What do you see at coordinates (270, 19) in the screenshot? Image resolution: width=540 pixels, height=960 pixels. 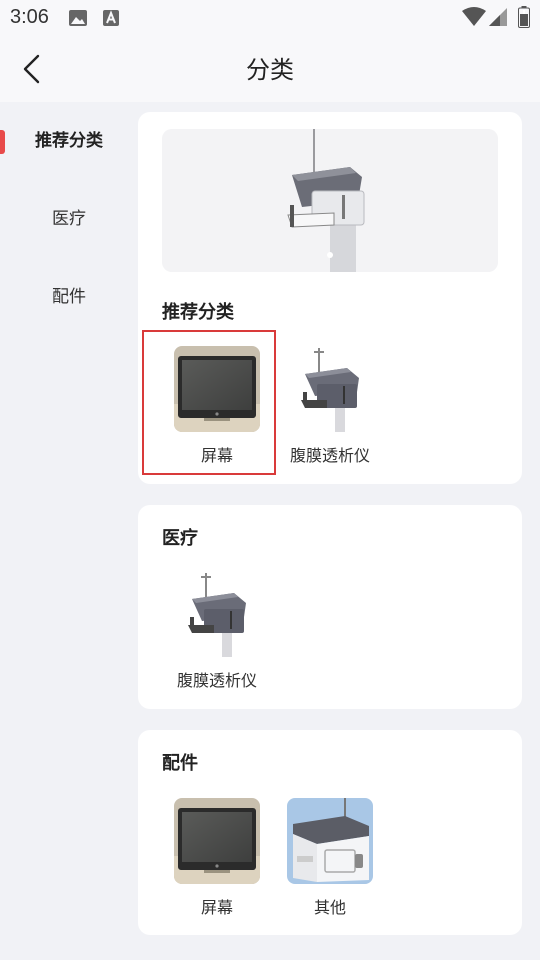 I see `status-bar: 3:06` at bounding box center [270, 19].